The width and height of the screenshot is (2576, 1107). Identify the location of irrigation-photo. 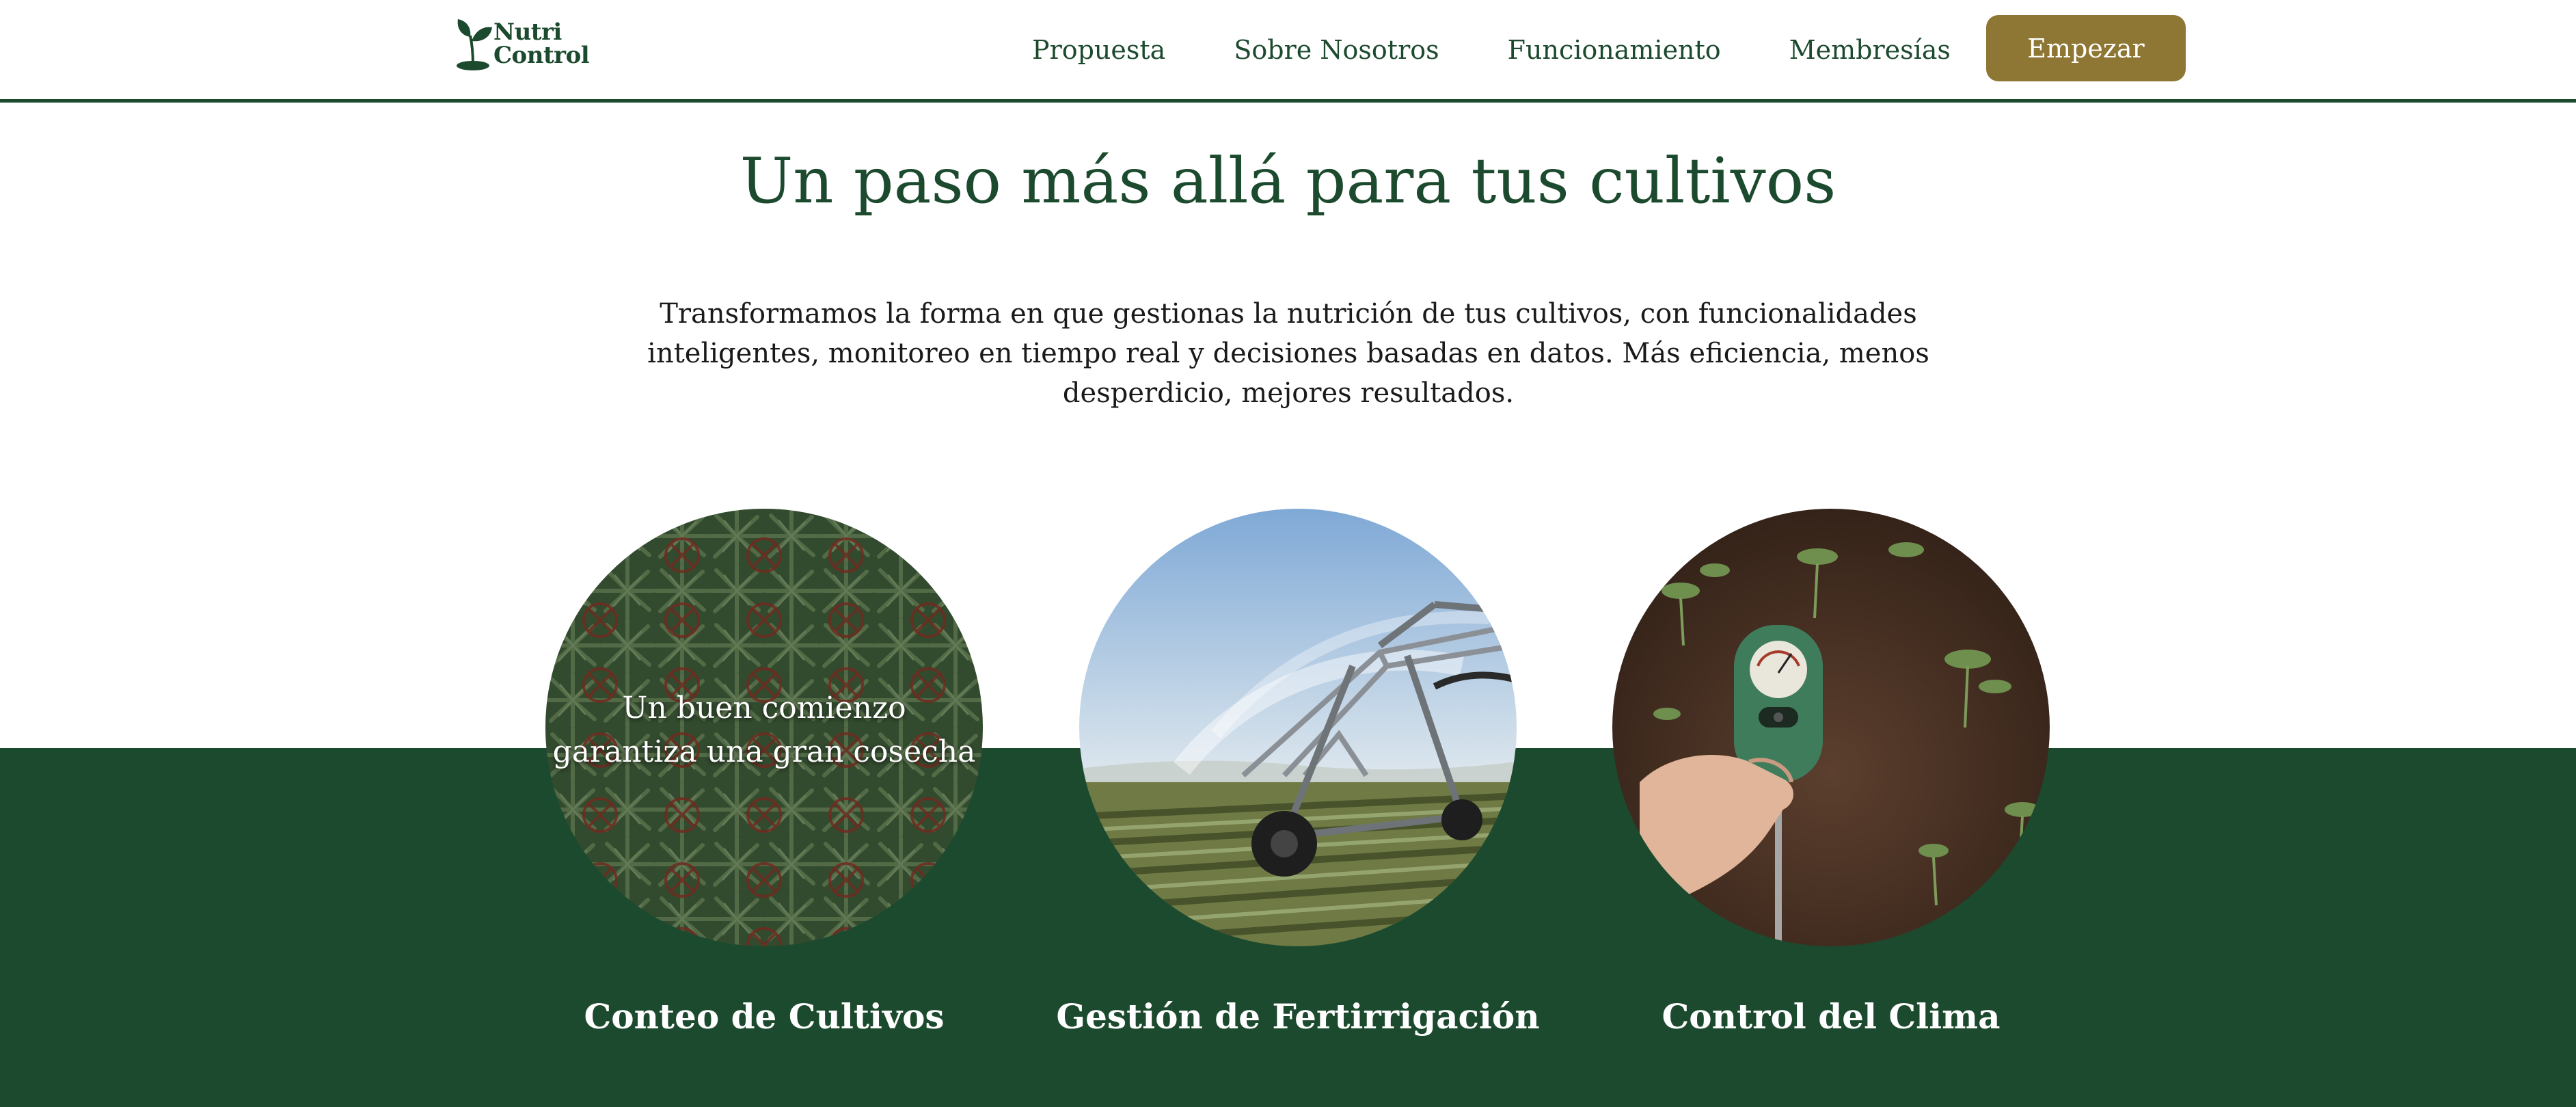
(1298, 727).